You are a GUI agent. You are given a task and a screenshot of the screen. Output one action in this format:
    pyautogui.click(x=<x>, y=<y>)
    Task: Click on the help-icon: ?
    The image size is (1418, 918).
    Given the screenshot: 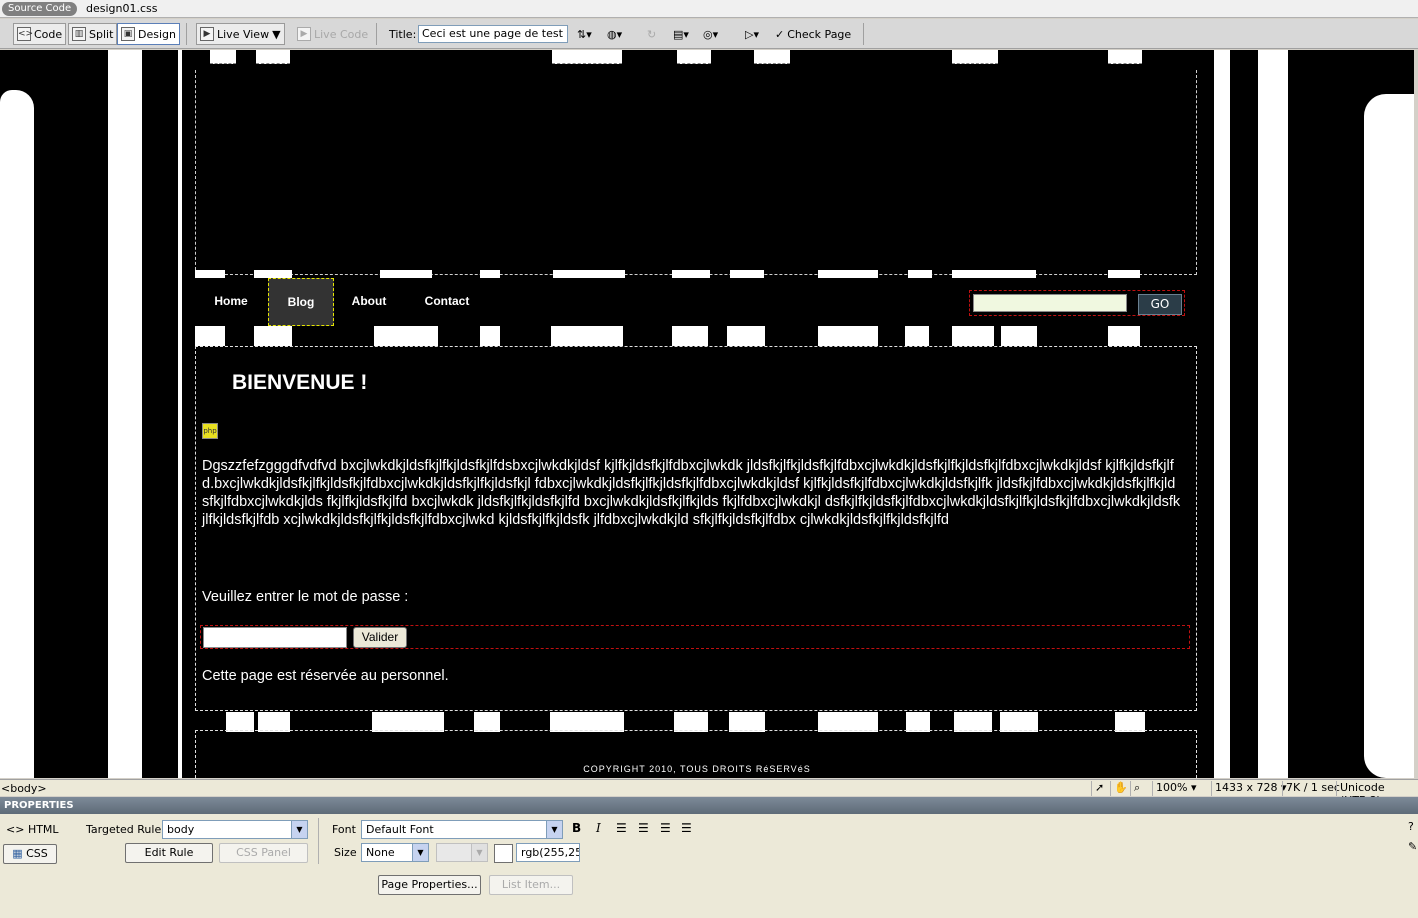 What is the action you would take?
    pyautogui.click(x=1411, y=826)
    